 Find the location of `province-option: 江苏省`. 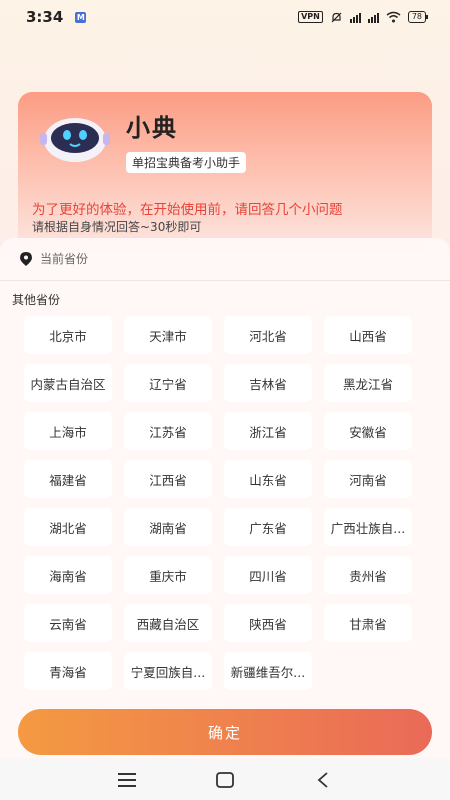

province-option: 江苏省 is located at coordinates (168, 431).